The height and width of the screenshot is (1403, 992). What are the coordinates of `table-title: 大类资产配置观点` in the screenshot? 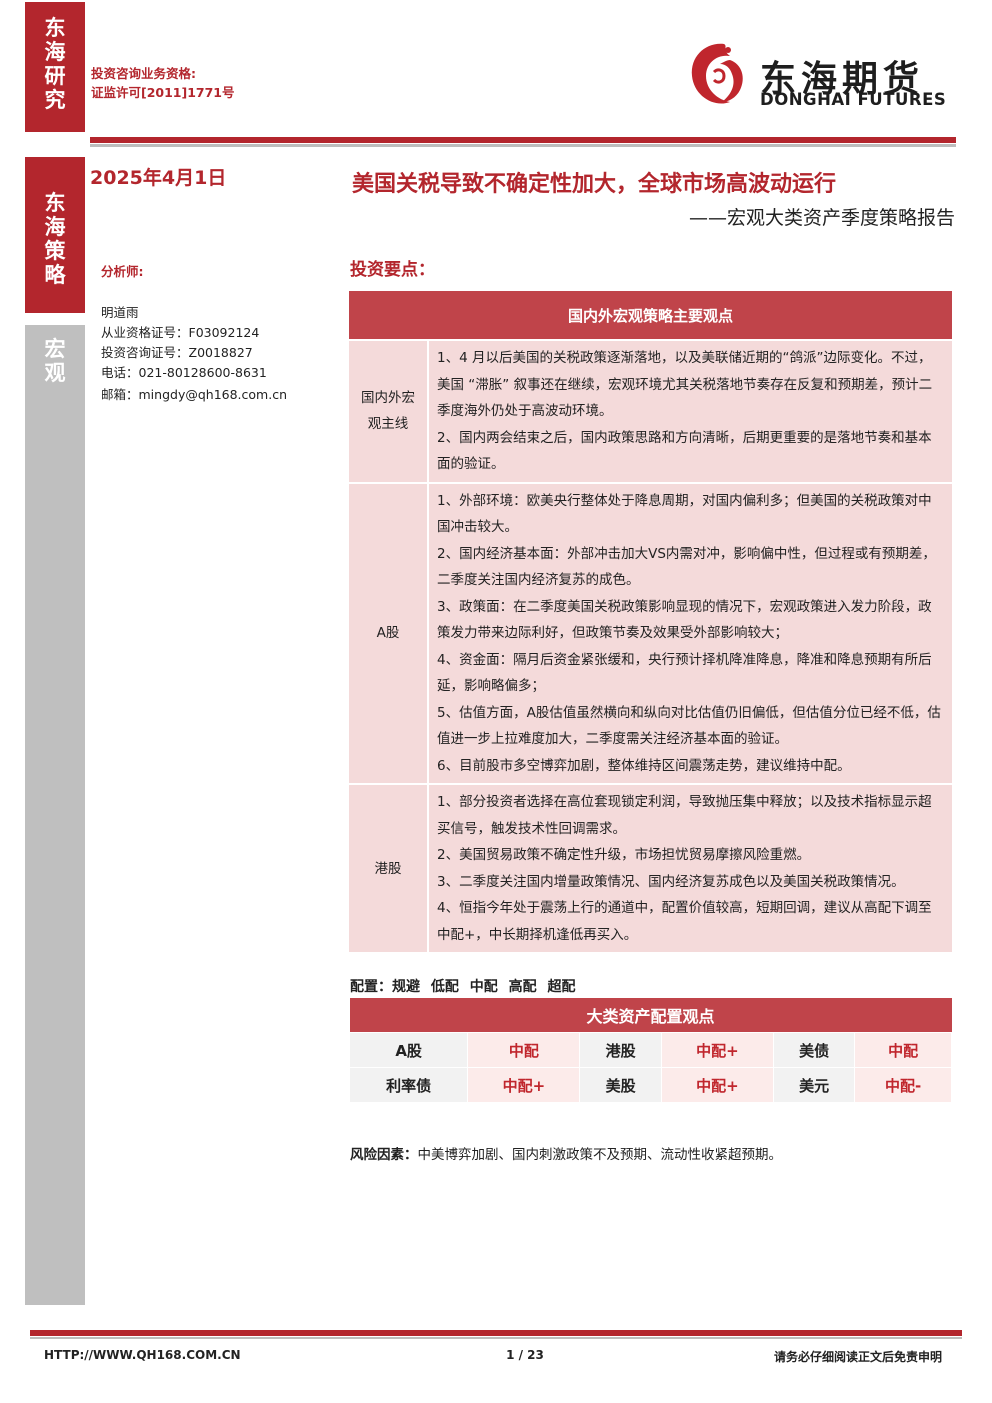 It's located at (650, 1015).